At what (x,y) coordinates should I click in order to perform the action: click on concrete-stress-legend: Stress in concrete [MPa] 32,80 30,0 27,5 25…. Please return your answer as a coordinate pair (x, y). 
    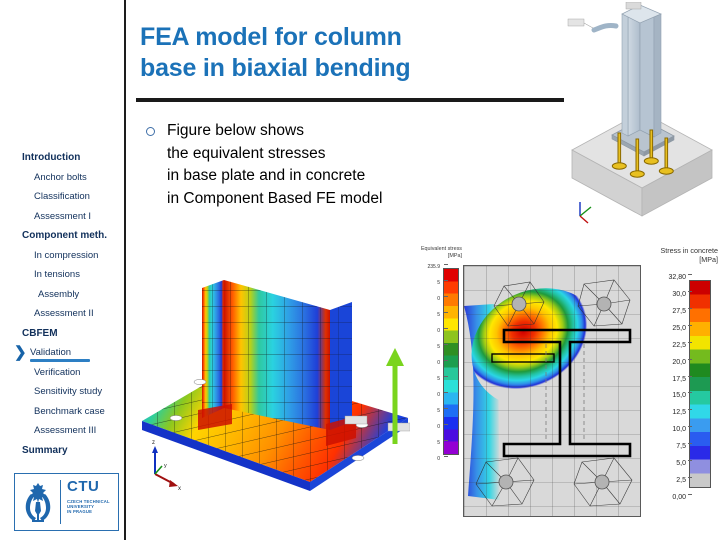
    Looking at the image, I should click on (677, 381).